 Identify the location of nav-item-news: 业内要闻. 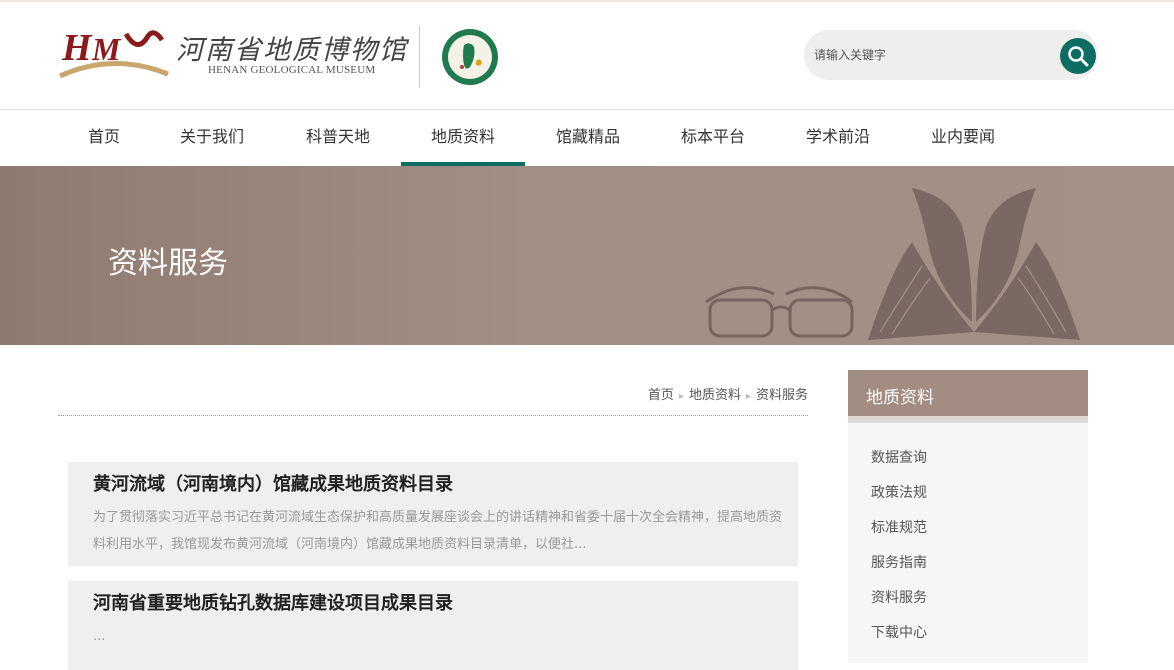
(963, 138).